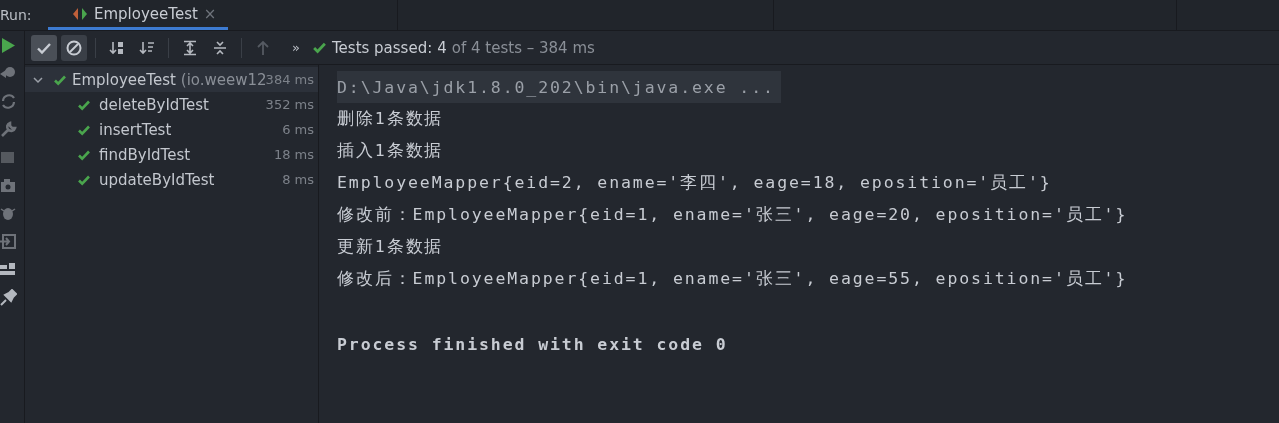 The width and height of the screenshot is (1279, 423). Describe the element at coordinates (523, 47) in the screenshot. I see `status-summary: of 4 tests – 384 ms` at that location.